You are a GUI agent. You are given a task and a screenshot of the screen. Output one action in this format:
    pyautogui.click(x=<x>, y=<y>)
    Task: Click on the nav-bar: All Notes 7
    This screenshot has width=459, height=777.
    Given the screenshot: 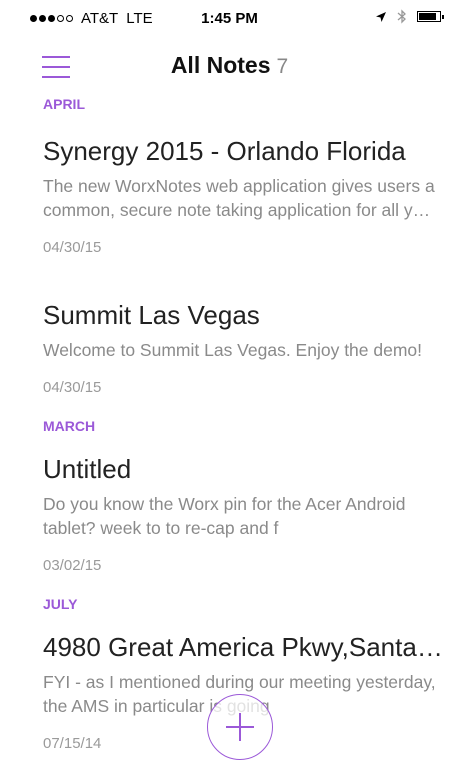 What is the action you would take?
    pyautogui.click(x=229, y=66)
    